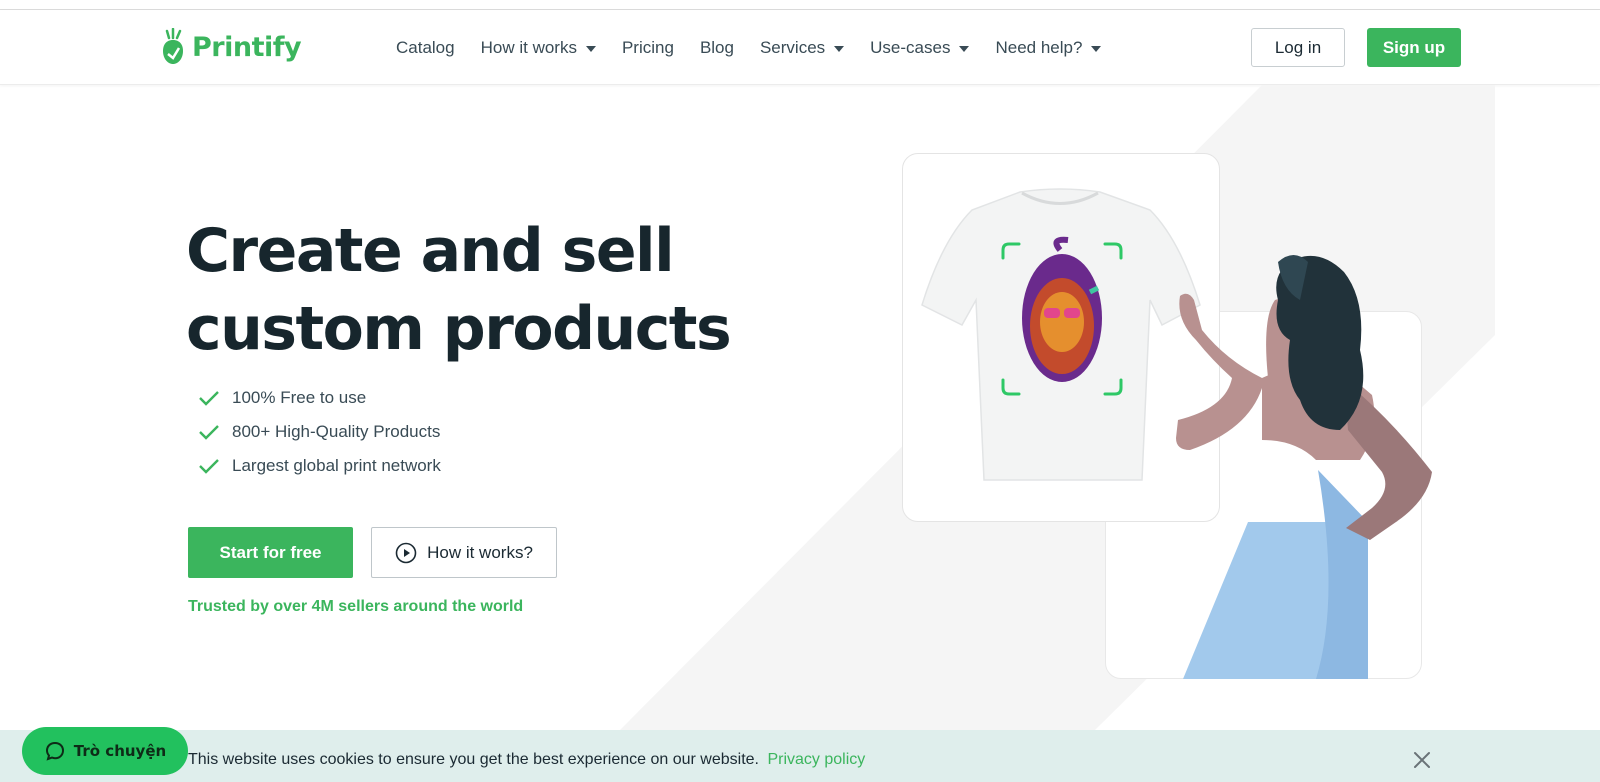 The width and height of the screenshot is (1600, 782). Describe the element at coordinates (54, 751) in the screenshot. I see `chat-bubble-icon` at that location.